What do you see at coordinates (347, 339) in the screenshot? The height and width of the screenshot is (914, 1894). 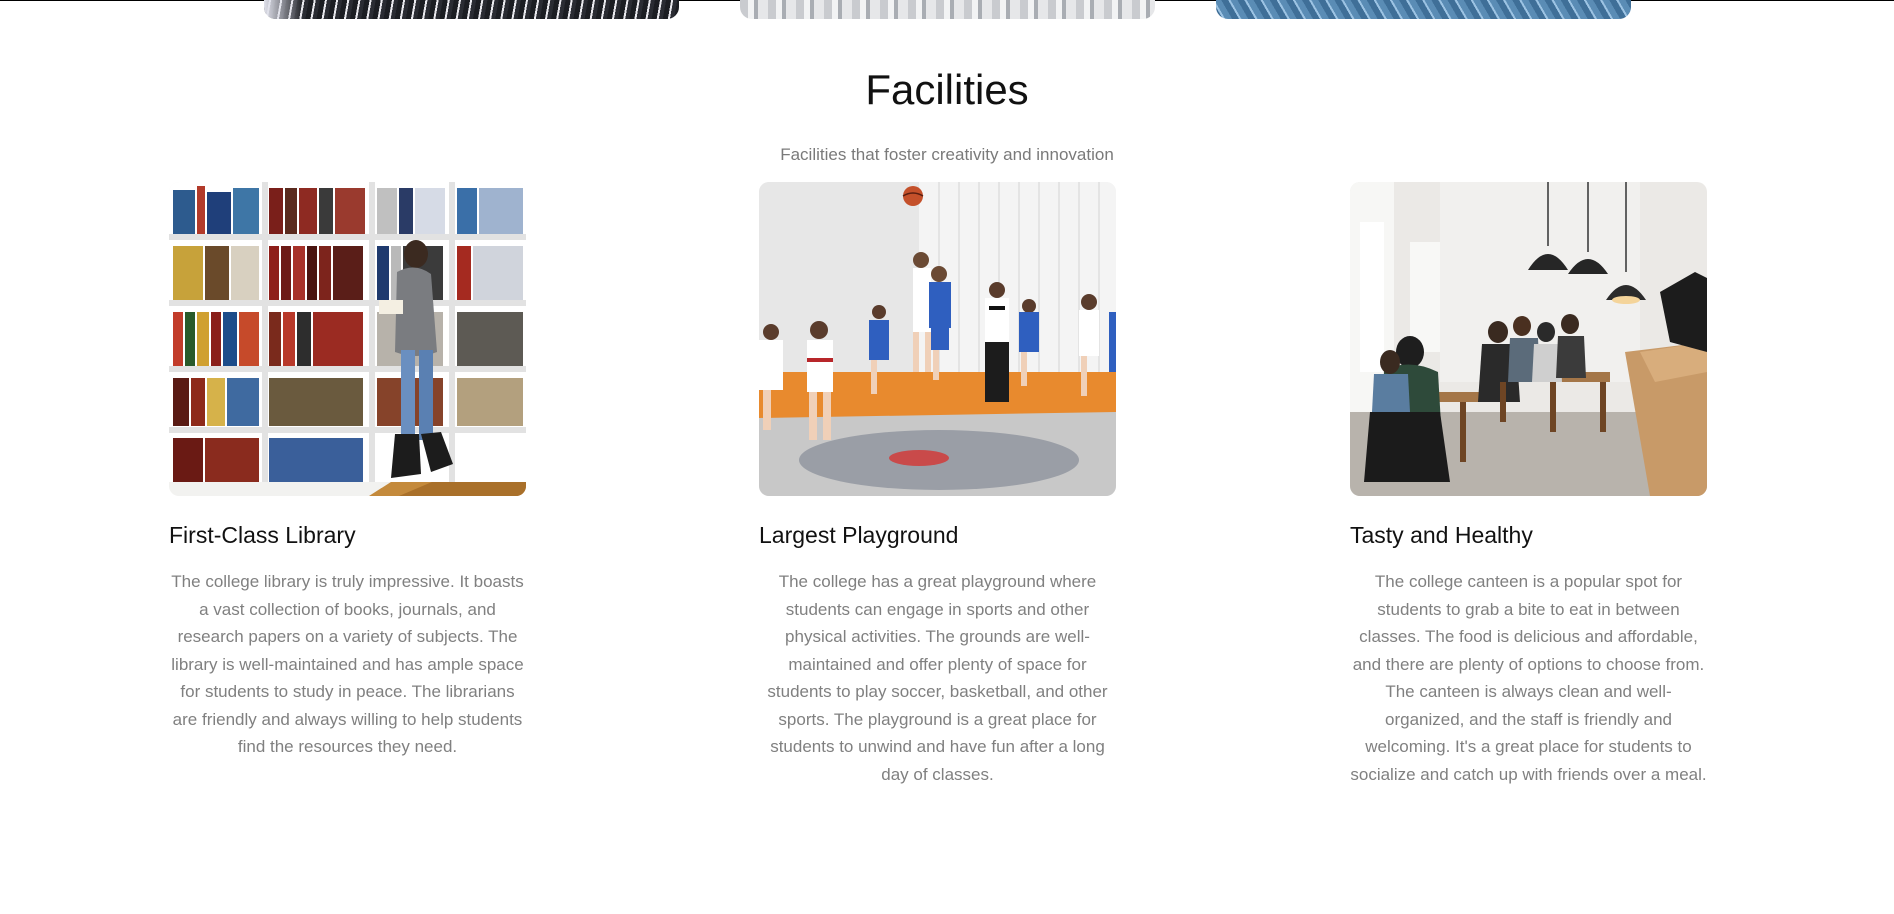 I see `library-image` at bounding box center [347, 339].